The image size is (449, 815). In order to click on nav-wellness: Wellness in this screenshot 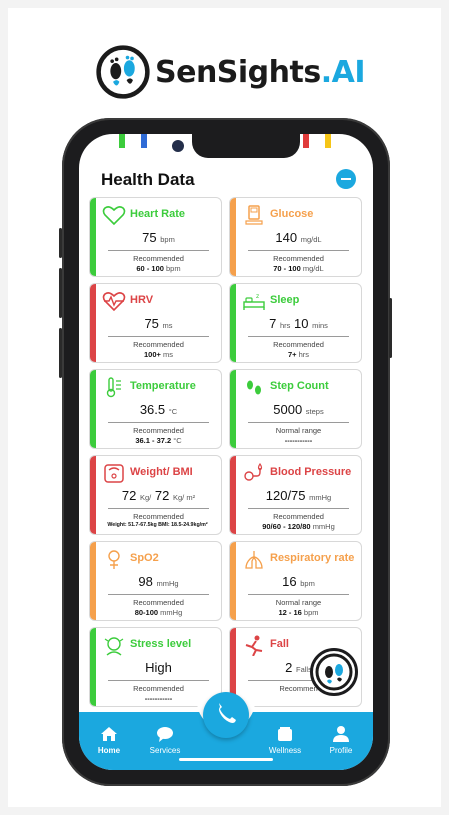, I will do `click(285, 739)`.